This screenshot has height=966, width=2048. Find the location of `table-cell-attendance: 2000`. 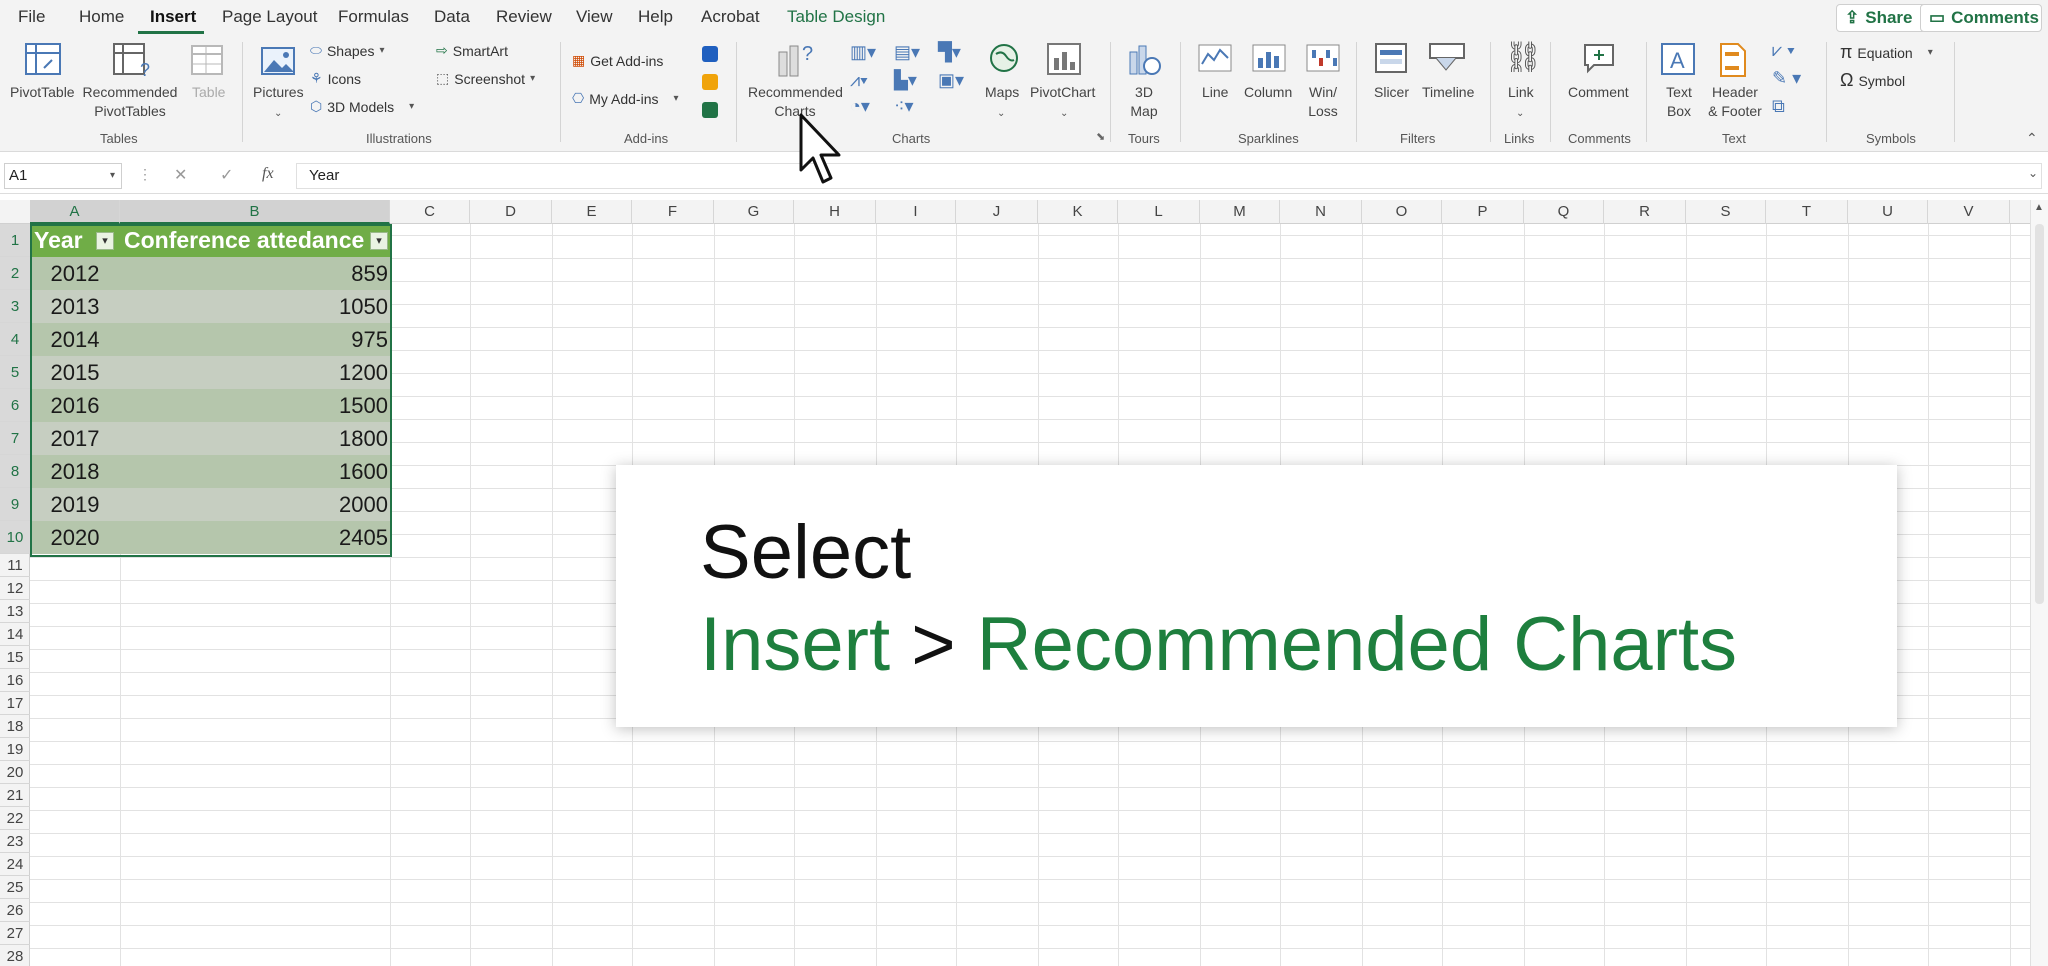

table-cell-attendance: 2000 is located at coordinates (256, 504).